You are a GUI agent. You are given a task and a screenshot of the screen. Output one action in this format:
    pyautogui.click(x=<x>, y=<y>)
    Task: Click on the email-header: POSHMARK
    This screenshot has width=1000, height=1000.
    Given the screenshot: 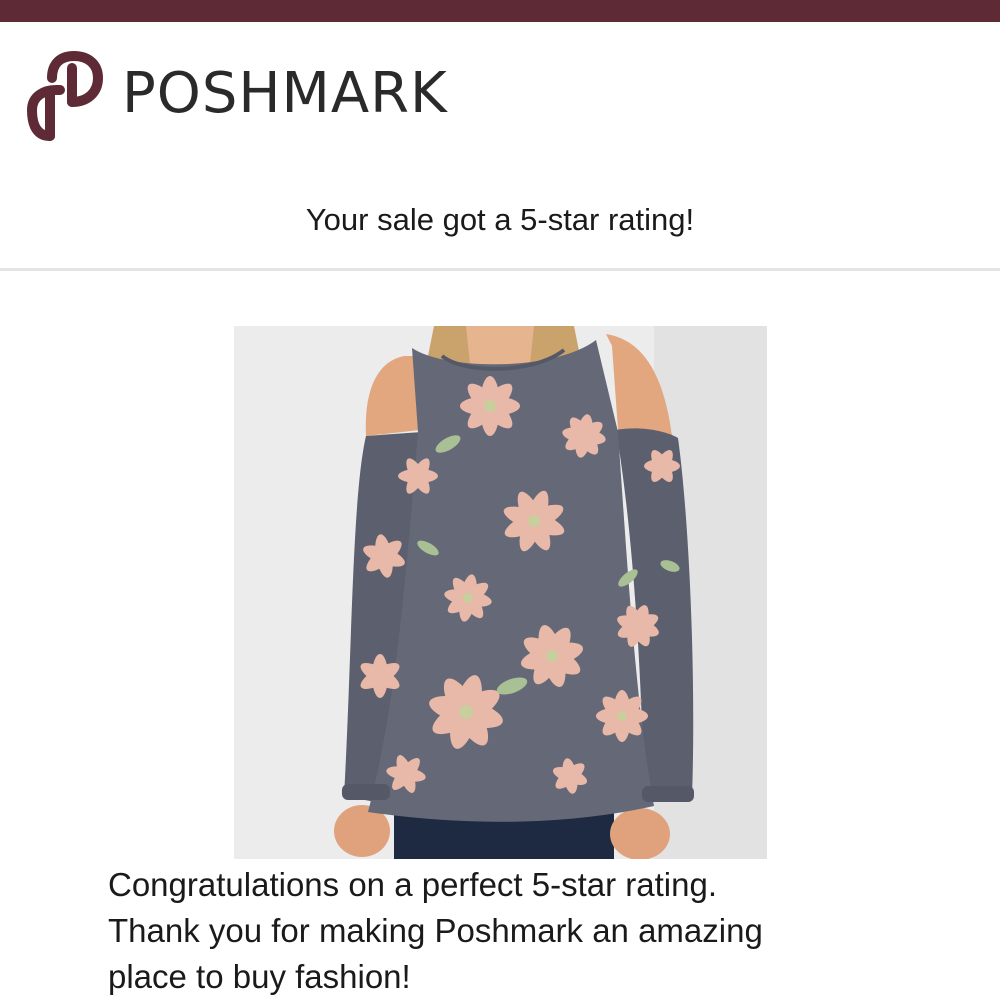 What is the action you would take?
    pyautogui.click(x=500, y=91)
    